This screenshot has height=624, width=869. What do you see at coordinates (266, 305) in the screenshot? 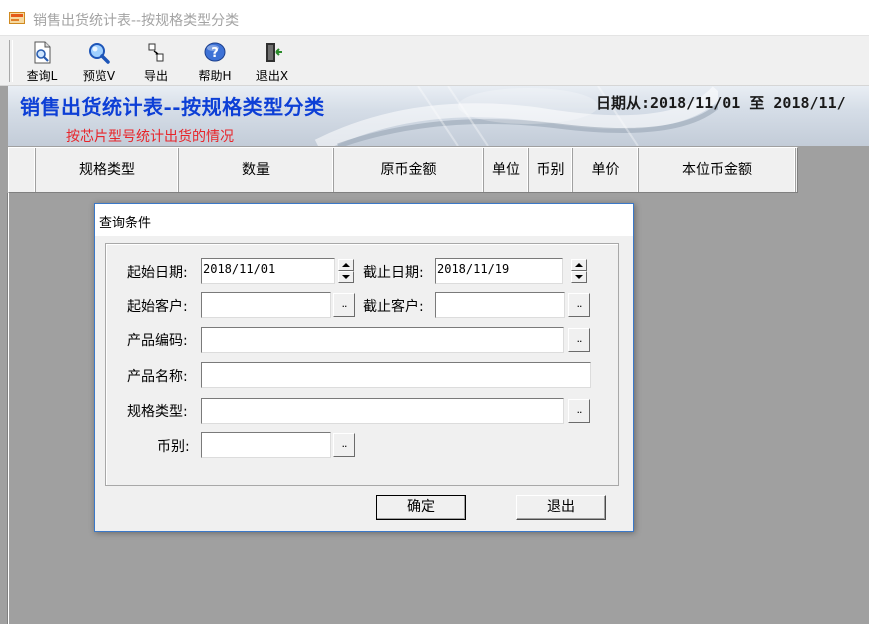
I see `start-customer-field` at bounding box center [266, 305].